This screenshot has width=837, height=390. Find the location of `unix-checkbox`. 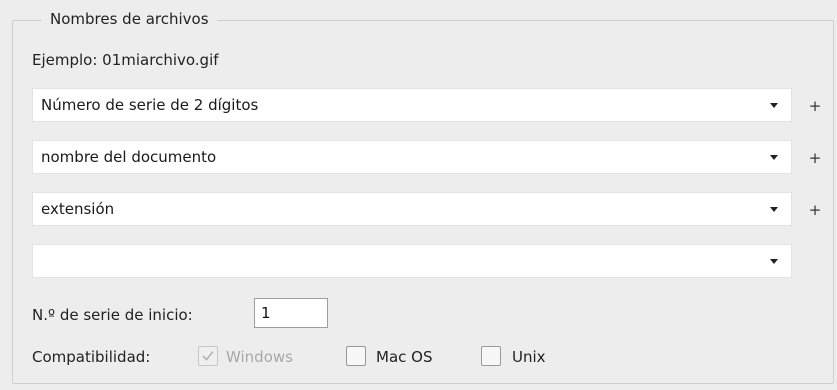

unix-checkbox is located at coordinates (491, 356).